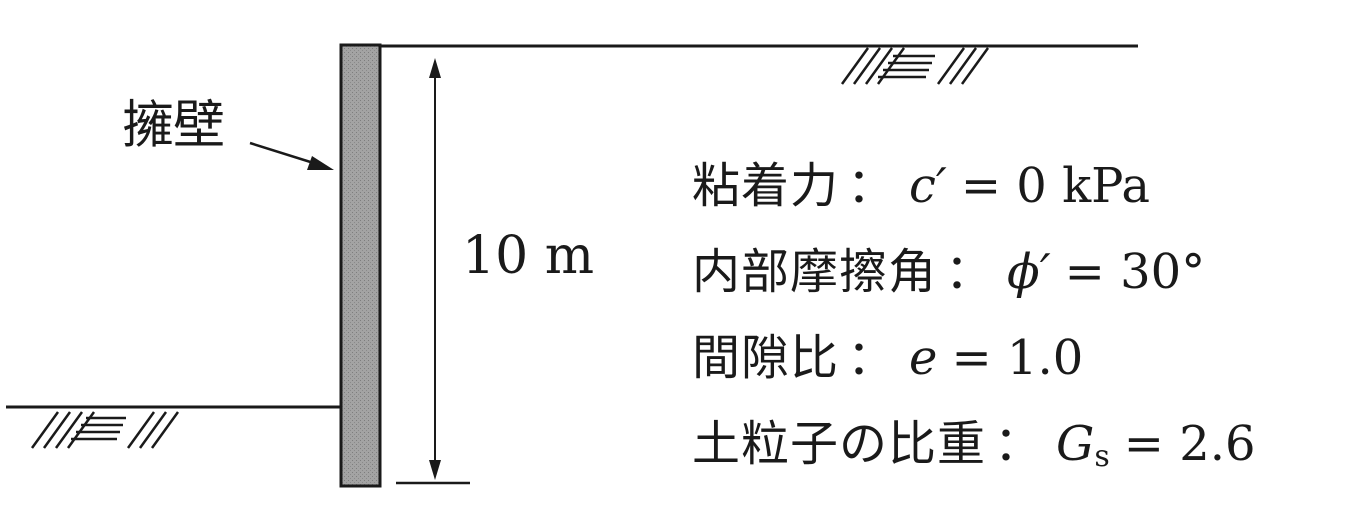  I want to click on property-value: = 2.6, so click(1189, 444).